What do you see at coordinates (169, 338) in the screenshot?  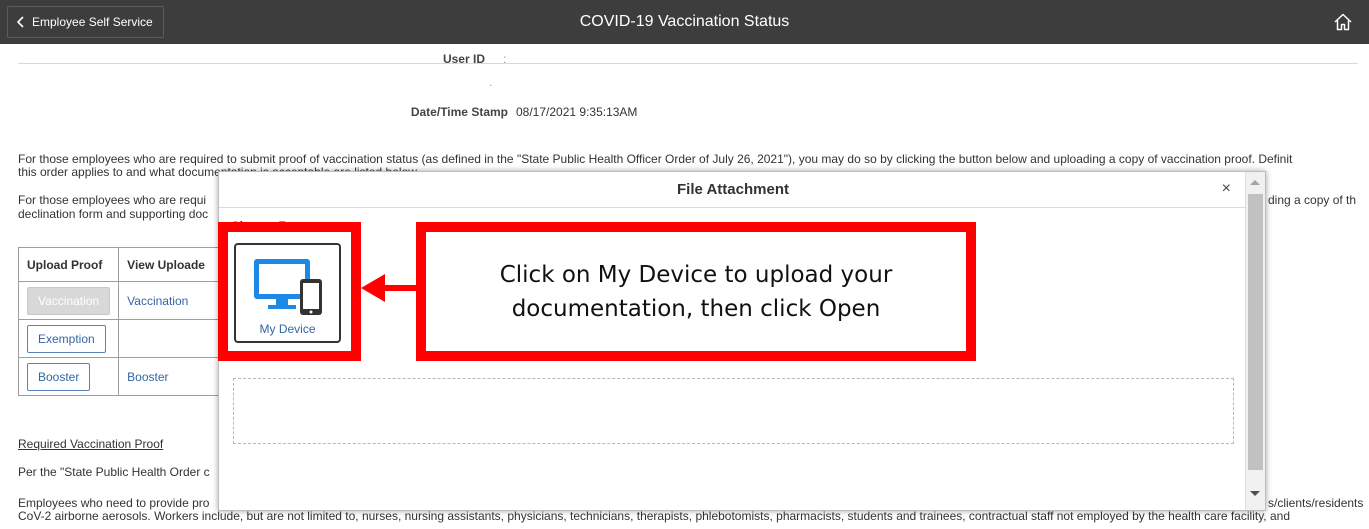 I see `table-cell` at bounding box center [169, 338].